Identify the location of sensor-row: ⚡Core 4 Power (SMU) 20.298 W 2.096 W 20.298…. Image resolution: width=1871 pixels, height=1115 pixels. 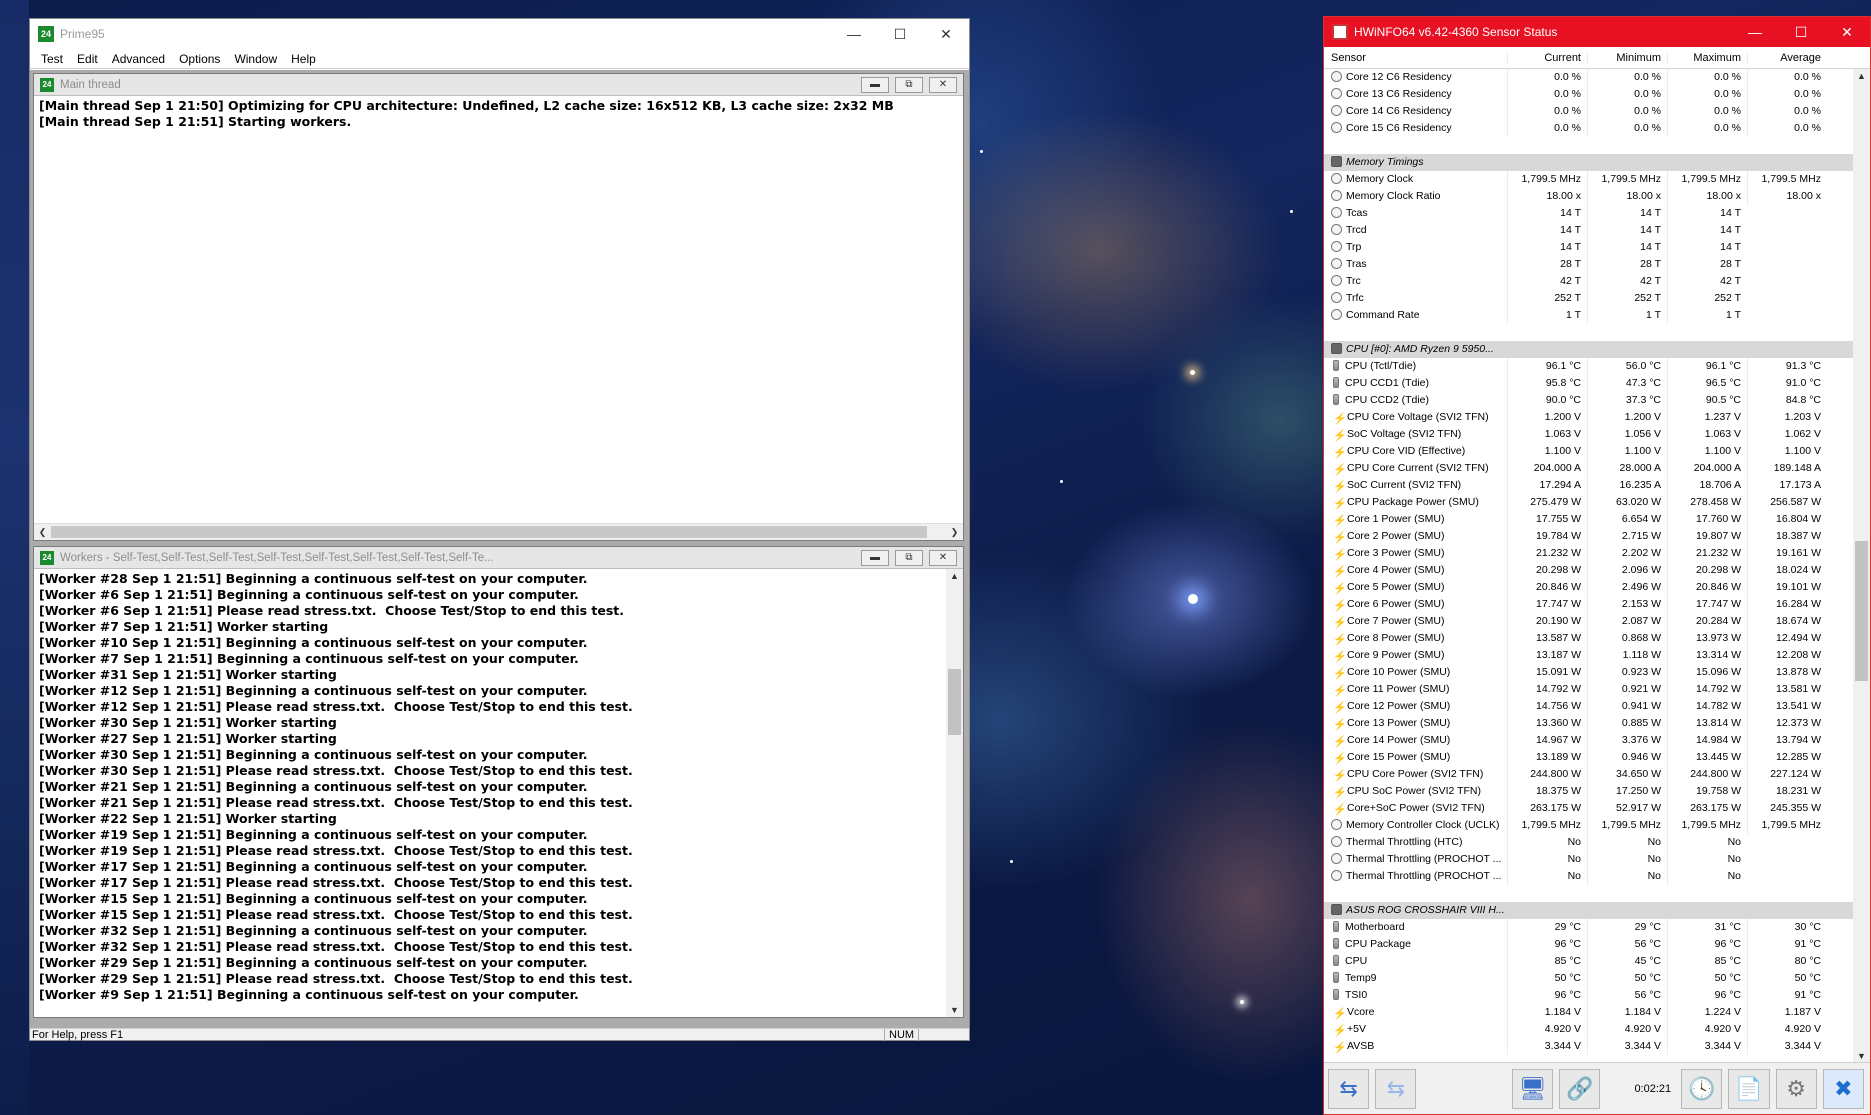
(1588, 570).